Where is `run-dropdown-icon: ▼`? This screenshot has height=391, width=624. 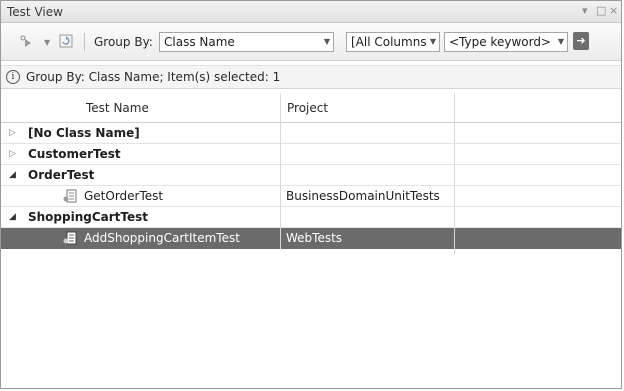 run-dropdown-icon: ▼ is located at coordinates (47, 43).